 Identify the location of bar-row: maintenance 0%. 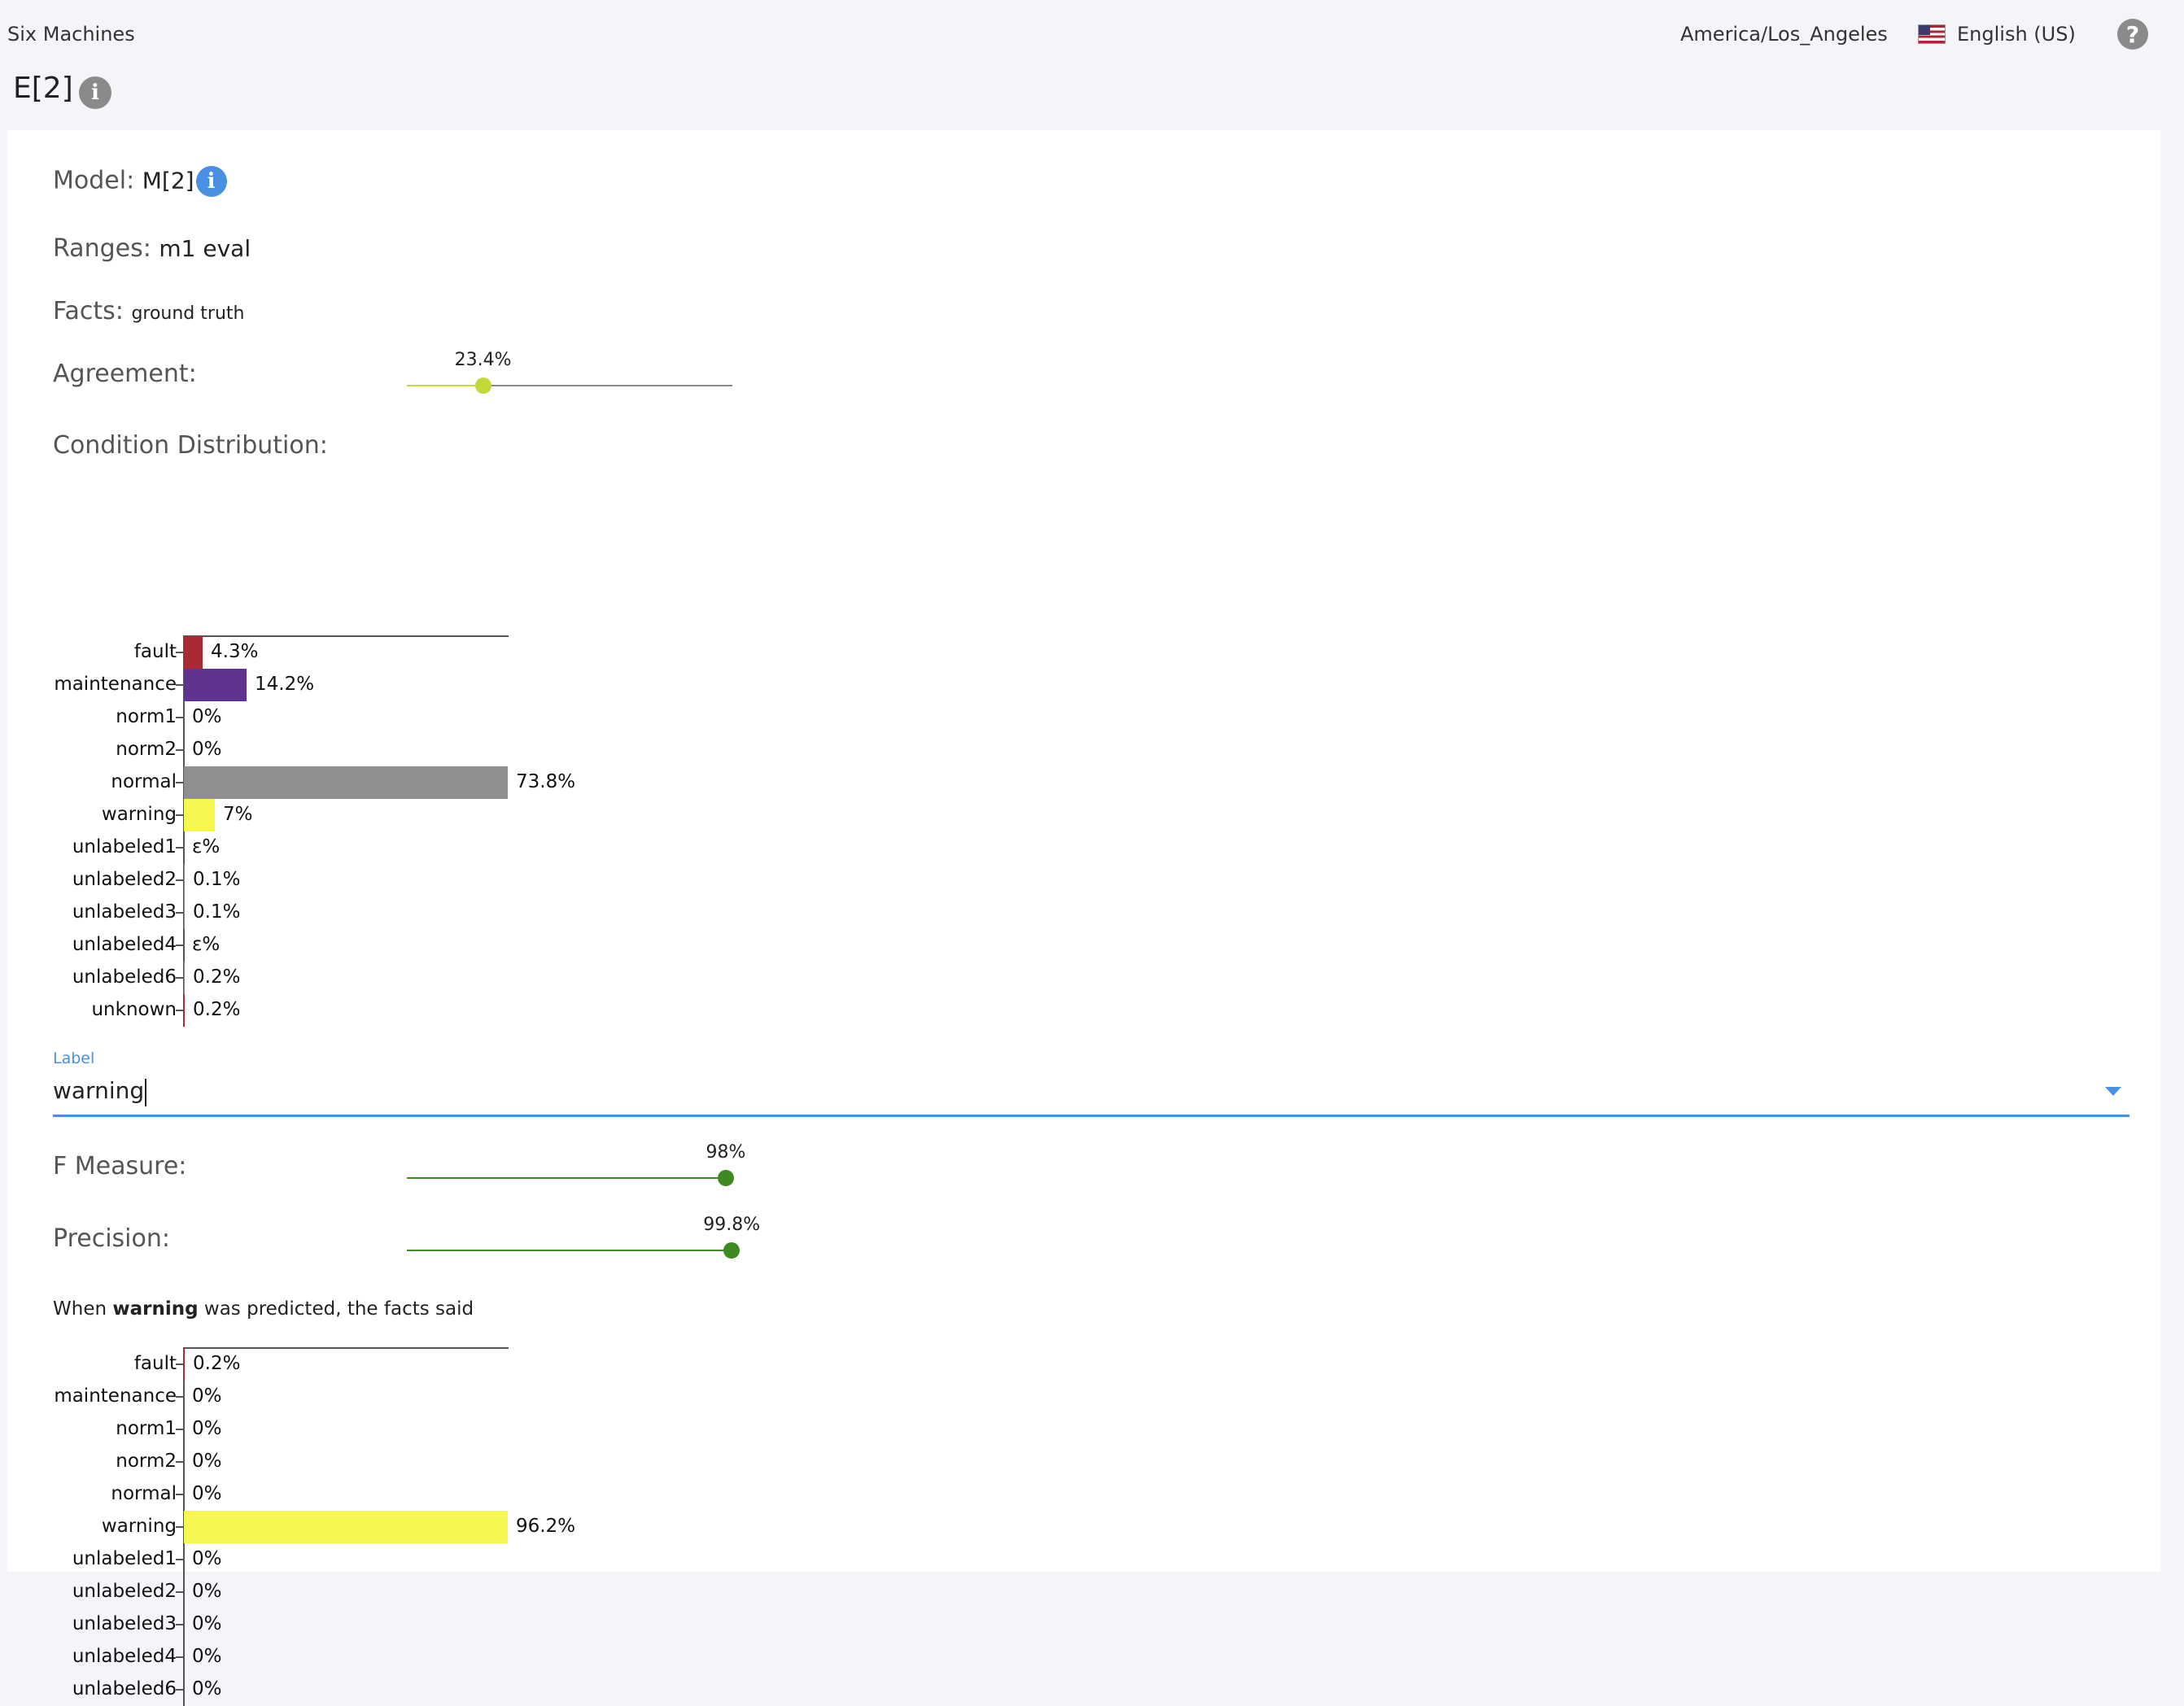
(333, 1397).